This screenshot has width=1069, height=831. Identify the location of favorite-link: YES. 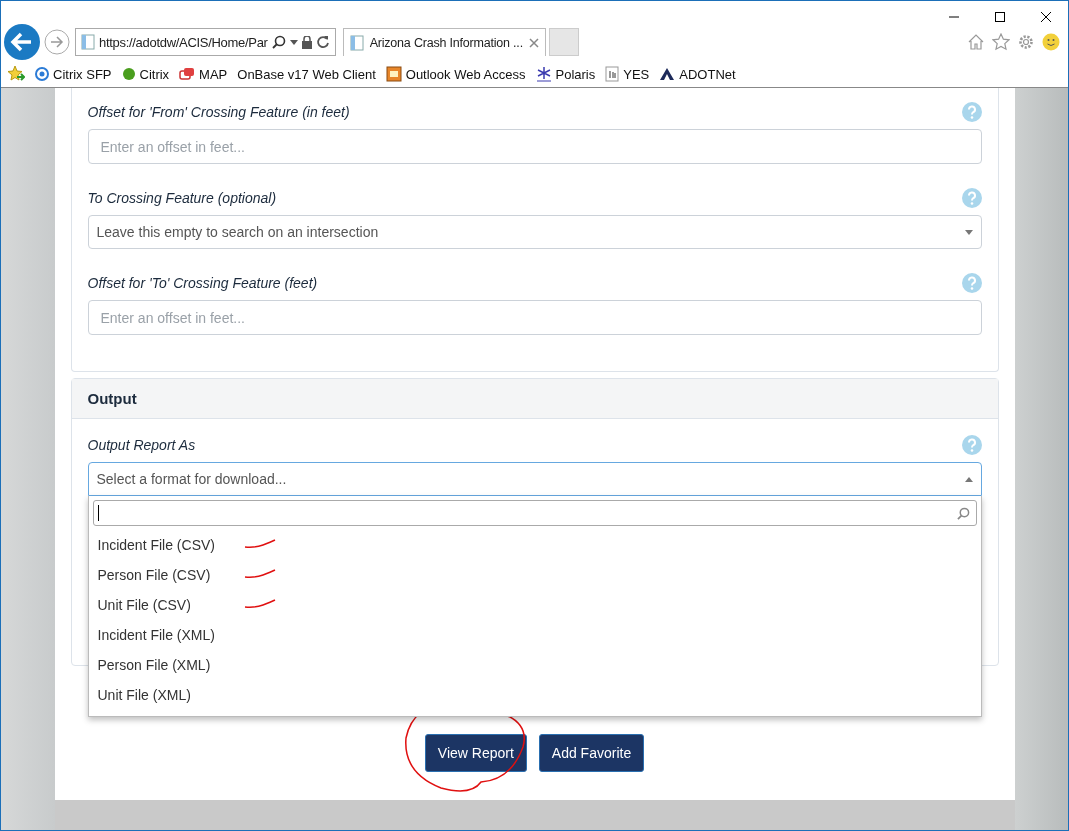
(627, 74).